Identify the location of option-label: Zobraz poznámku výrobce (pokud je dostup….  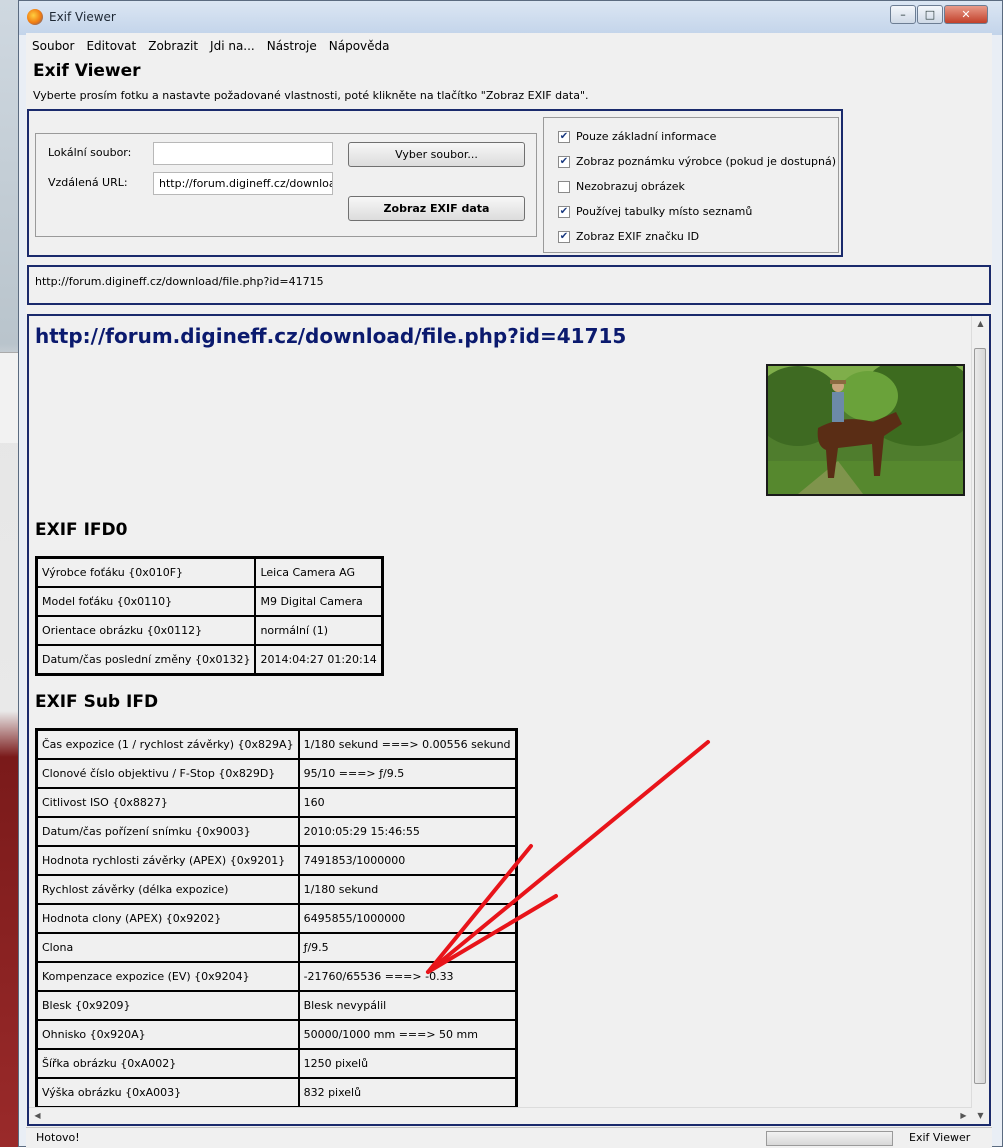
(706, 161).